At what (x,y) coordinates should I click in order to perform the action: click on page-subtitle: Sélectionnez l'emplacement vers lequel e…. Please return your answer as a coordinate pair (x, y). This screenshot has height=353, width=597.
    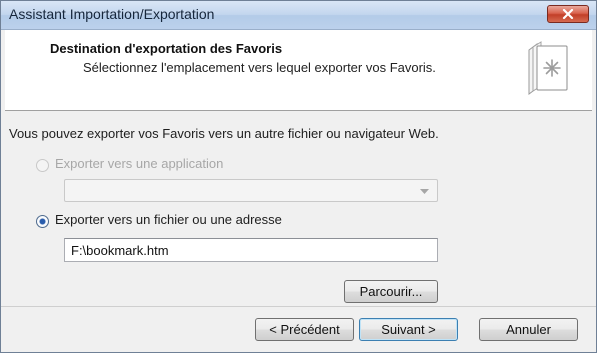
    Looking at the image, I should click on (259, 67).